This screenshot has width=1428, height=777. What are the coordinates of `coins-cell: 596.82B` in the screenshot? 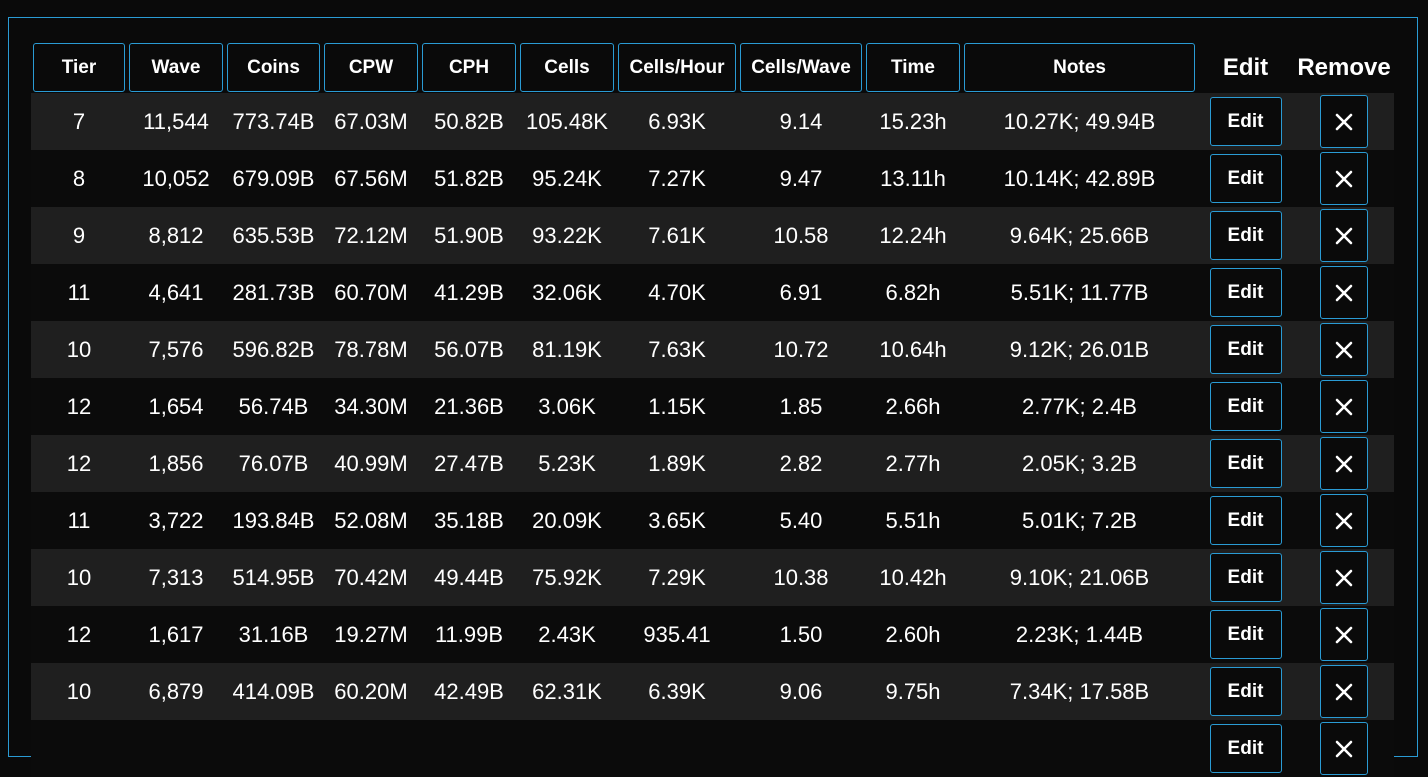 It's located at (273, 349).